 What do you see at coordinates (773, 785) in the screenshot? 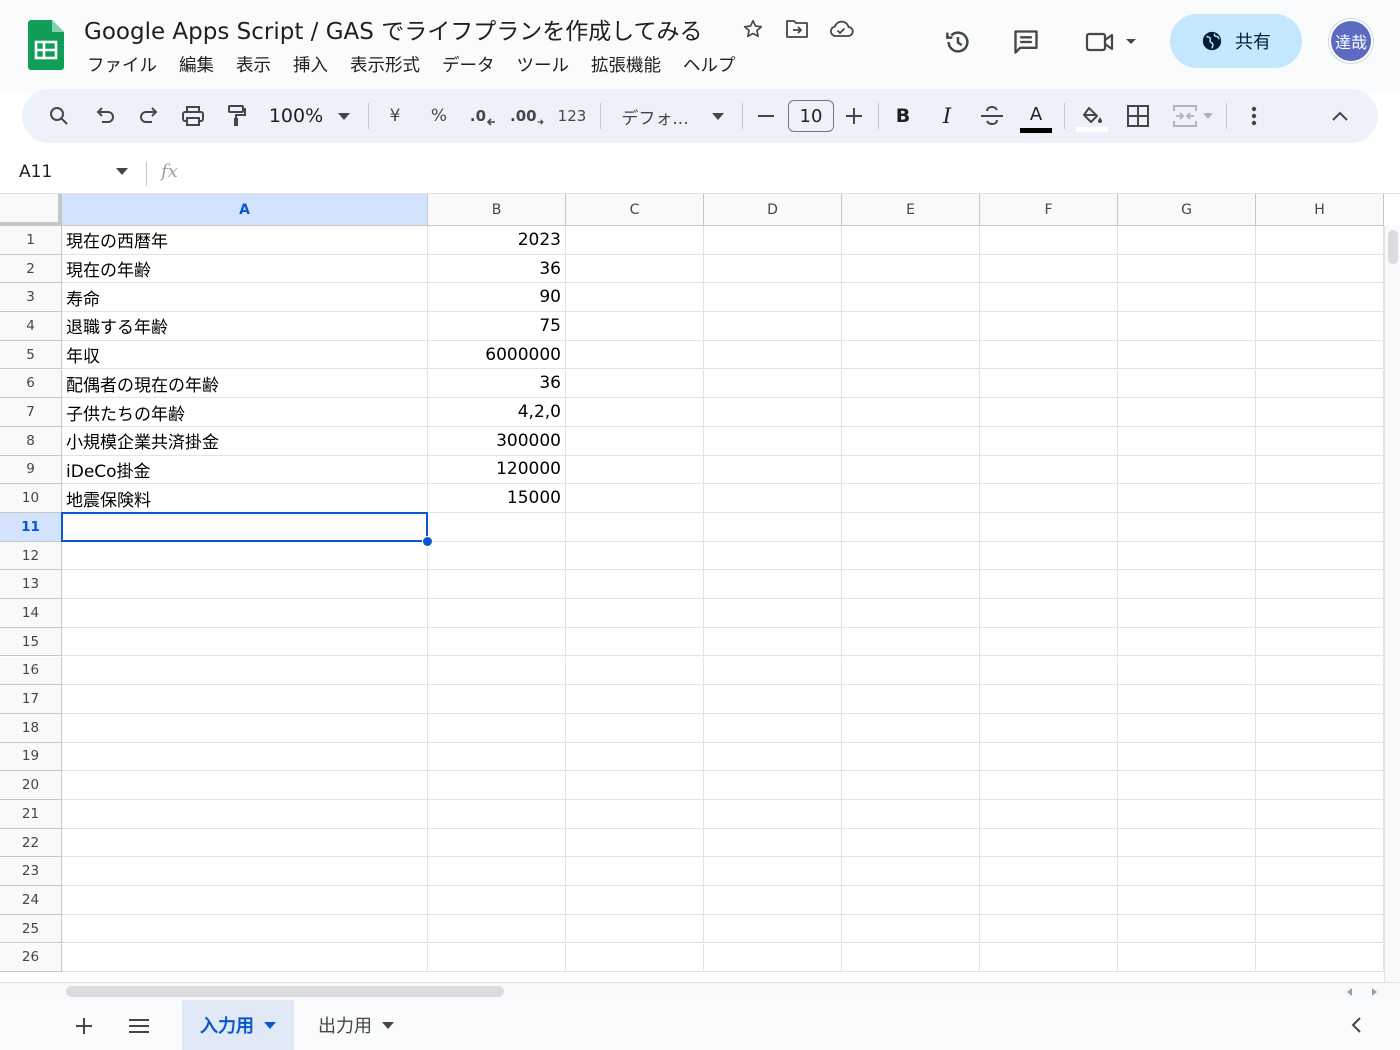
I see `cell-d20` at bounding box center [773, 785].